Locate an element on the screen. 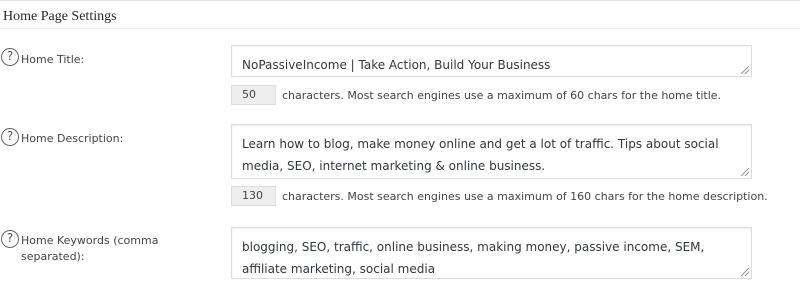  home-description-char-count: 130 is located at coordinates (253, 196).